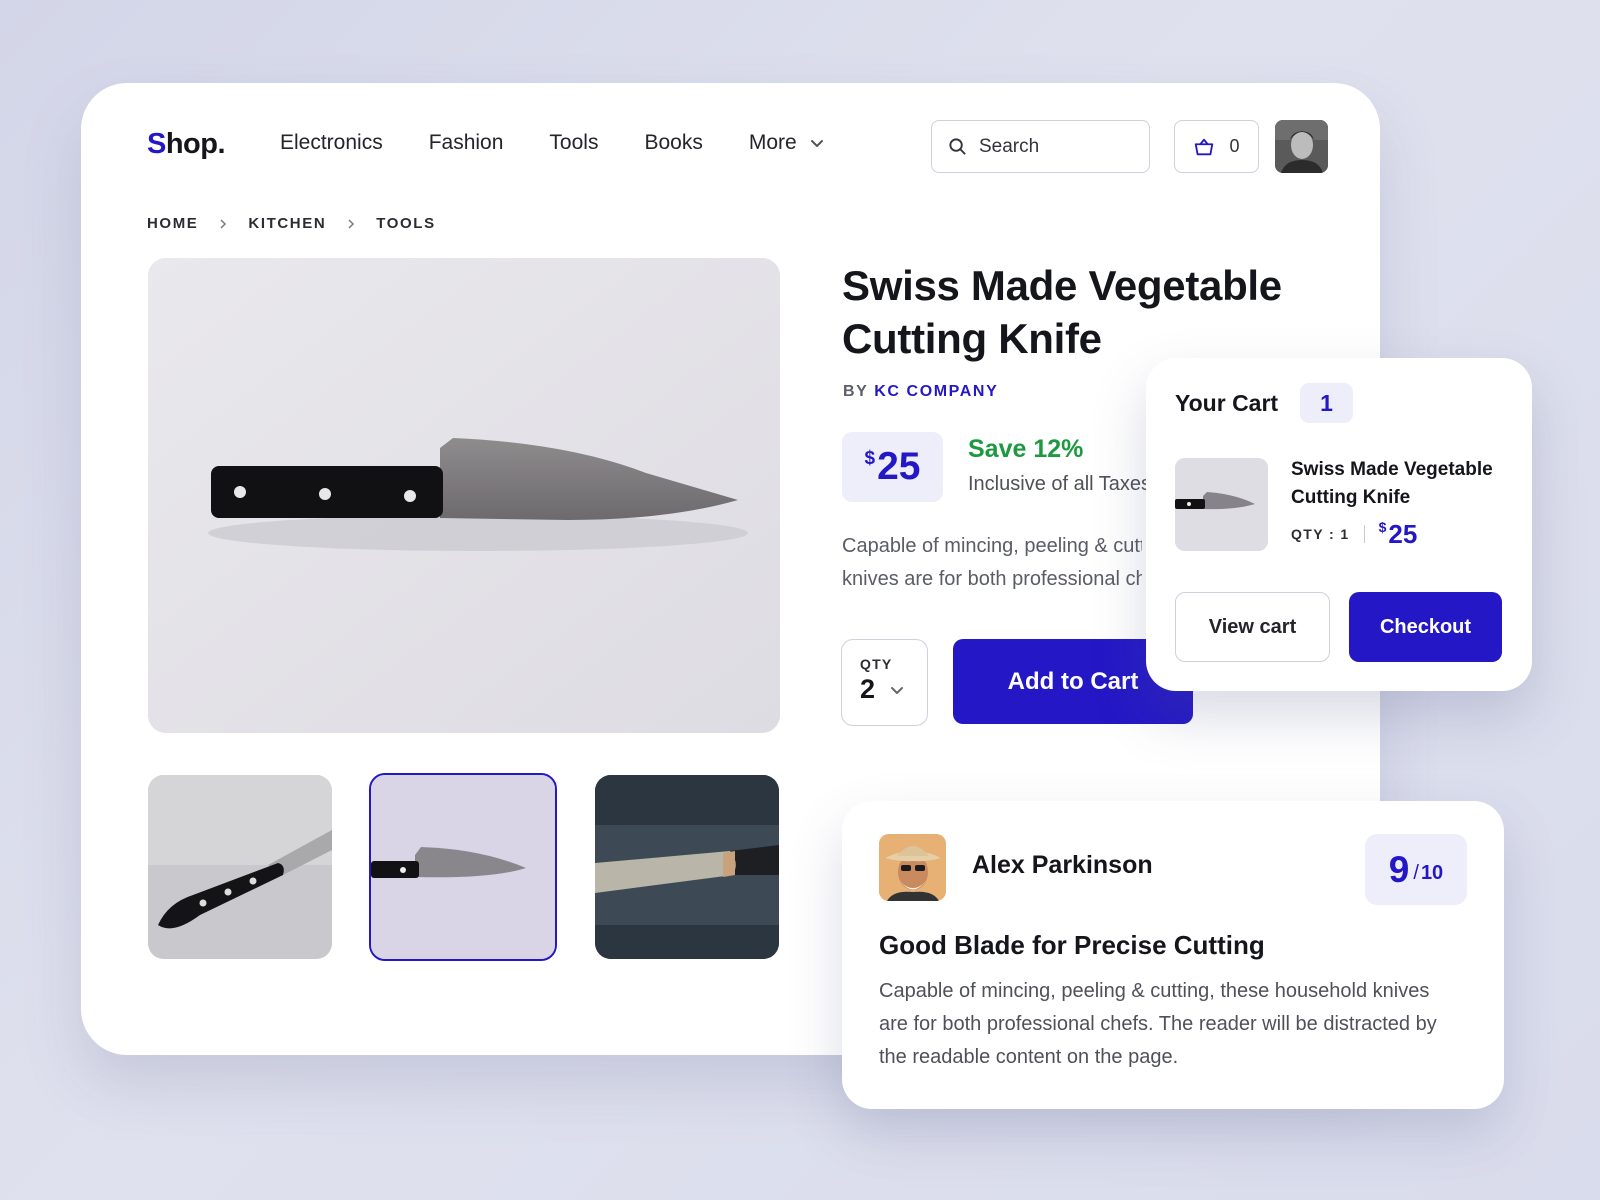 This screenshot has width=1600, height=1200. I want to click on user-portrait, so click(1301, 146).